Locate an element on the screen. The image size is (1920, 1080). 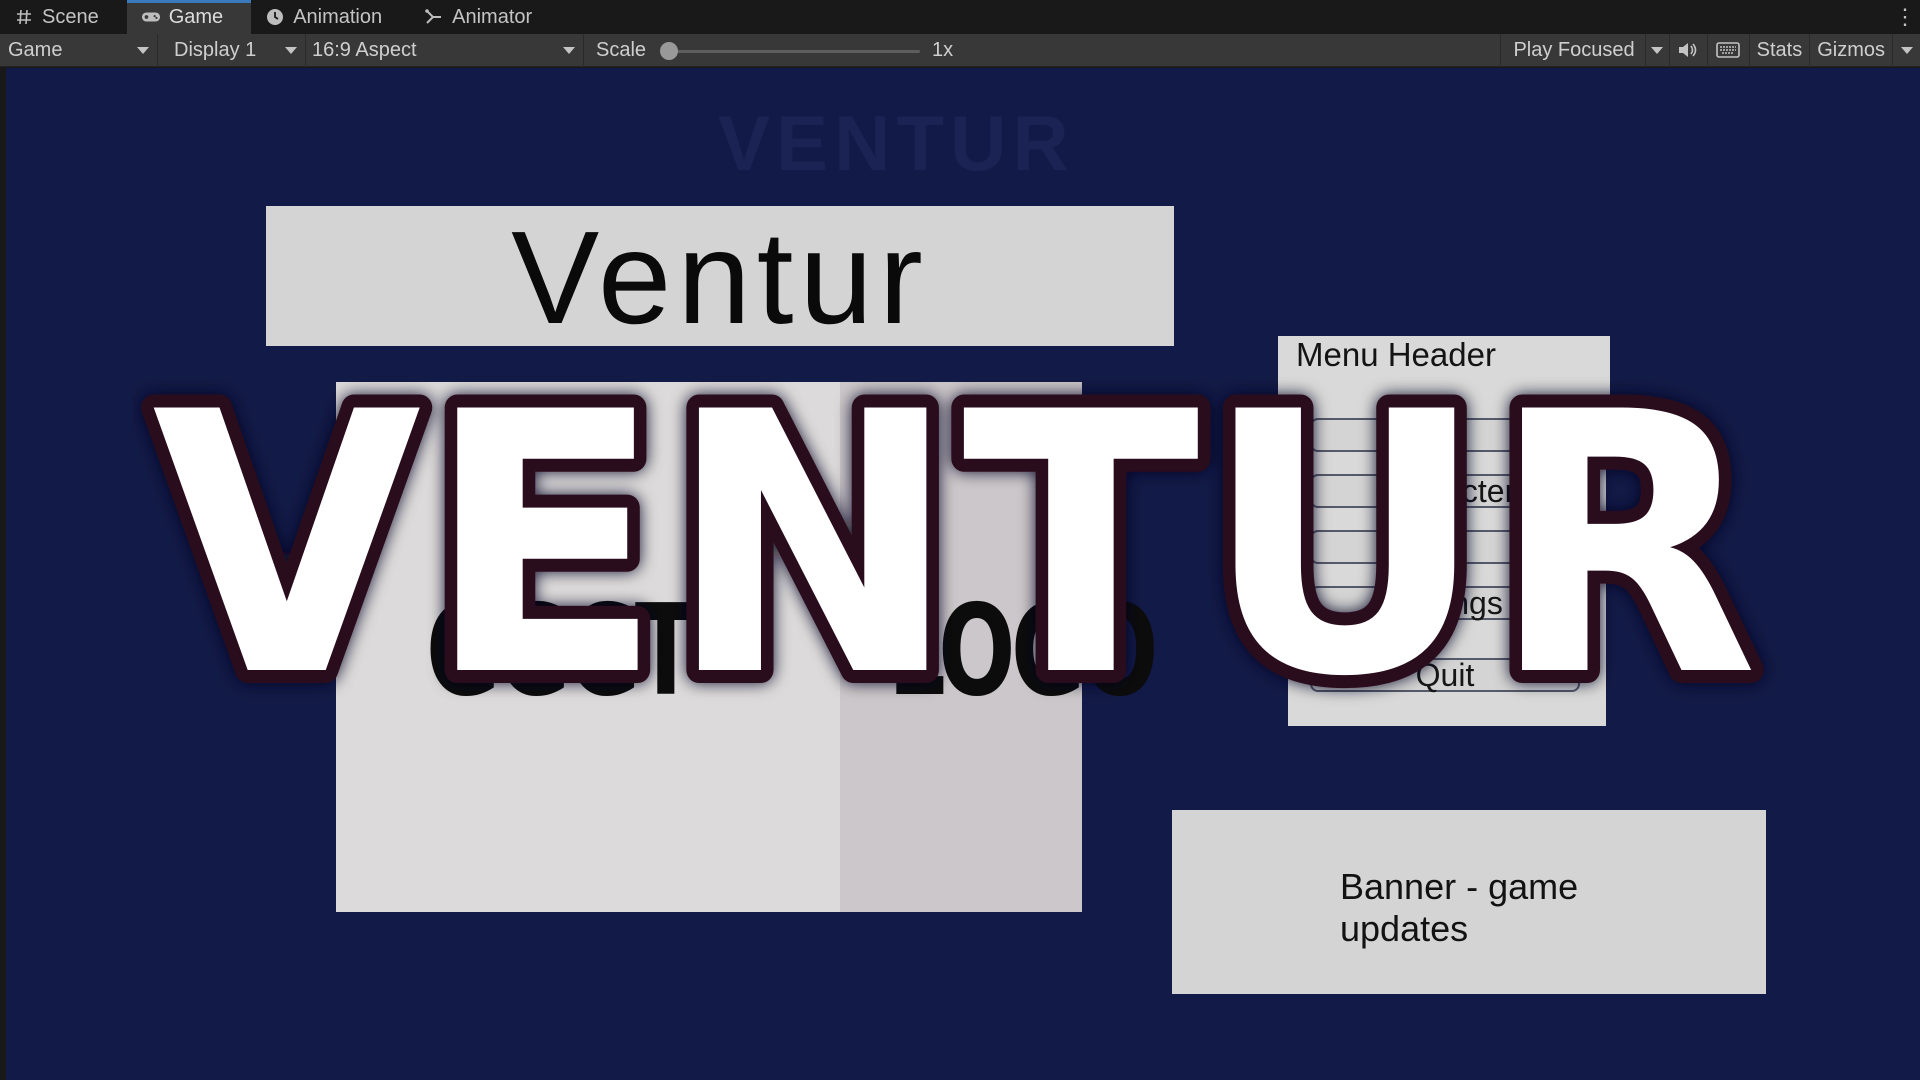
mute-audio-button is located at coordinates (1687, 50).